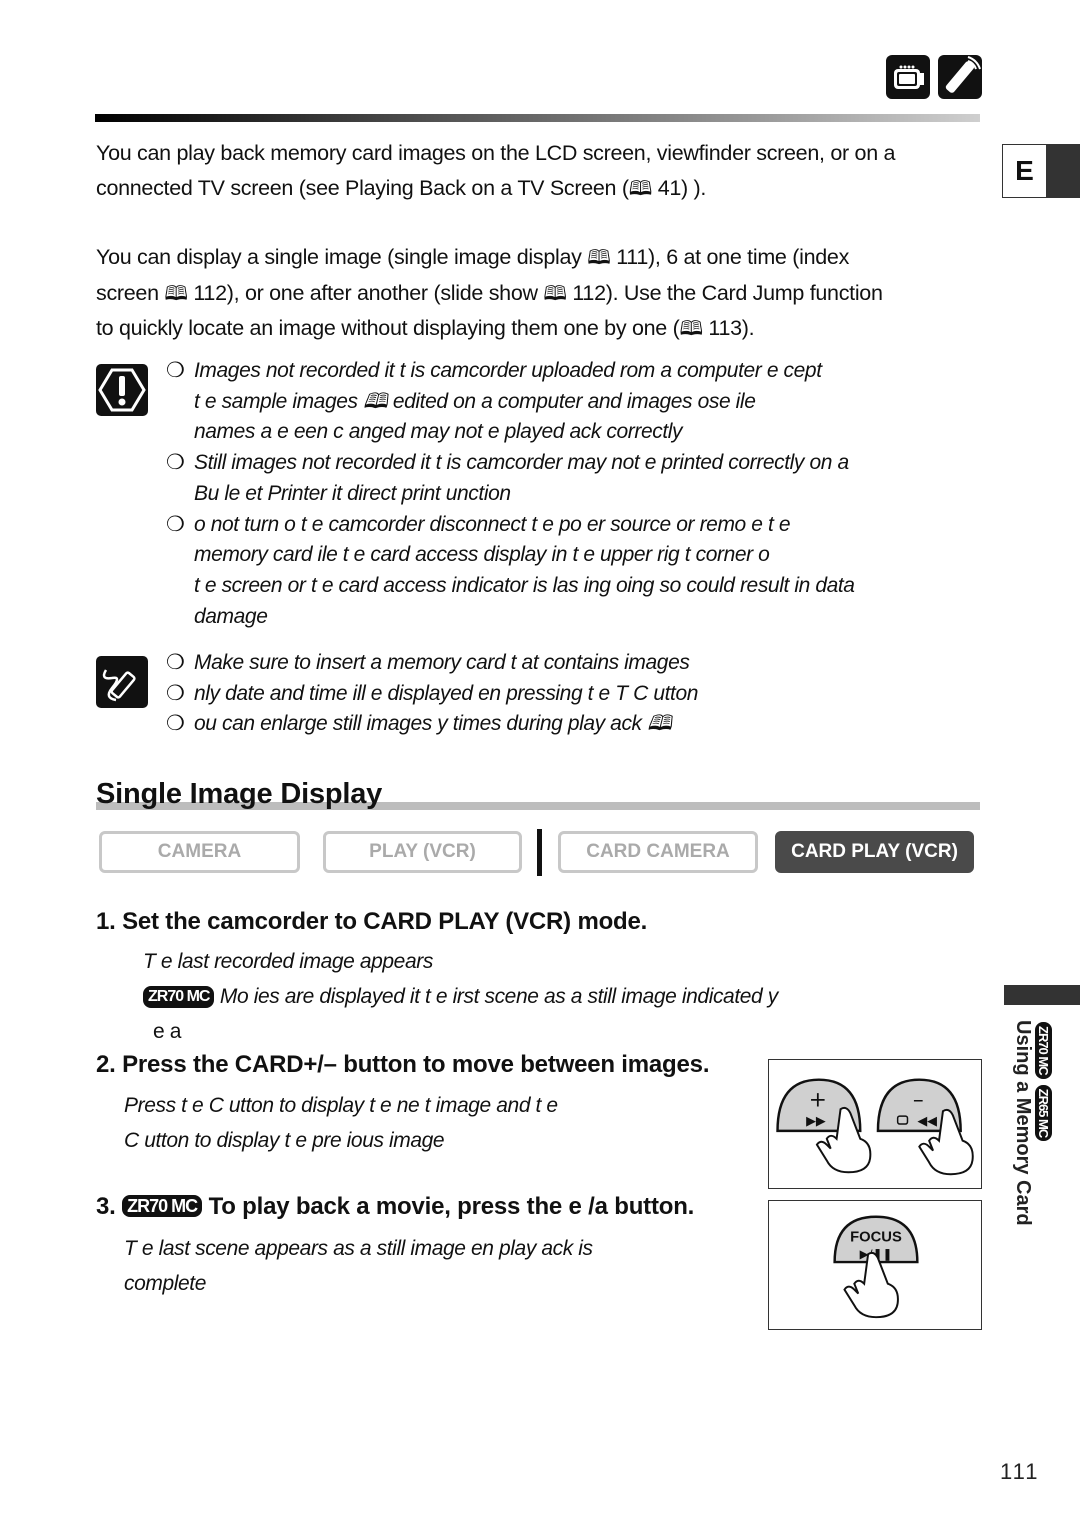  I want to click on page-number: 111, so click(1020, 1471).